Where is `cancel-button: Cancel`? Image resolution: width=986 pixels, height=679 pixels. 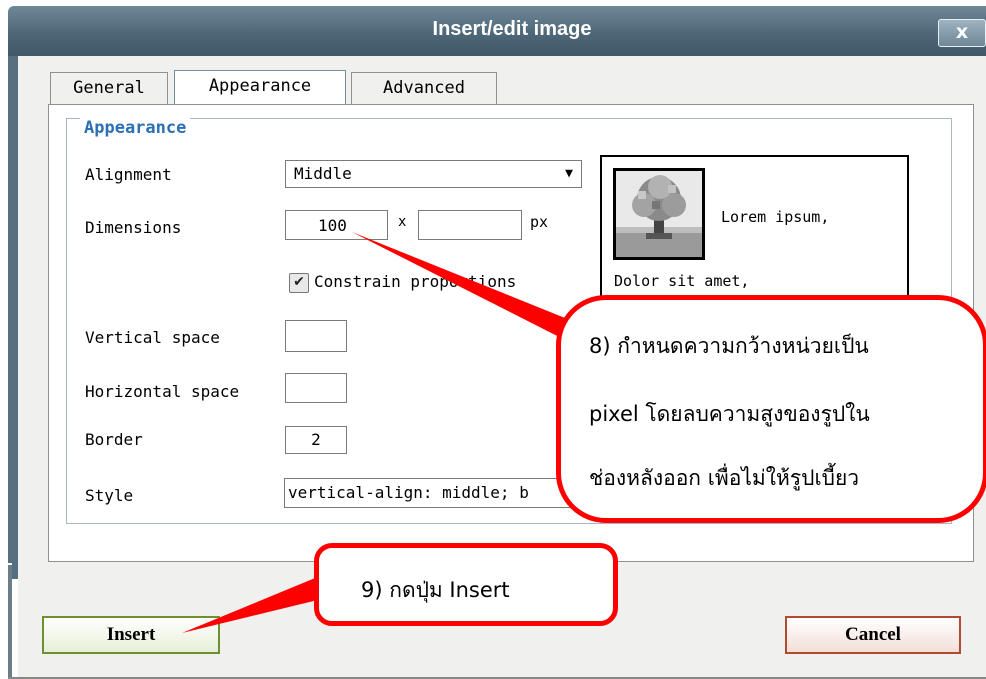
cancel-button: Cancel is located at coordinates (873, 635).